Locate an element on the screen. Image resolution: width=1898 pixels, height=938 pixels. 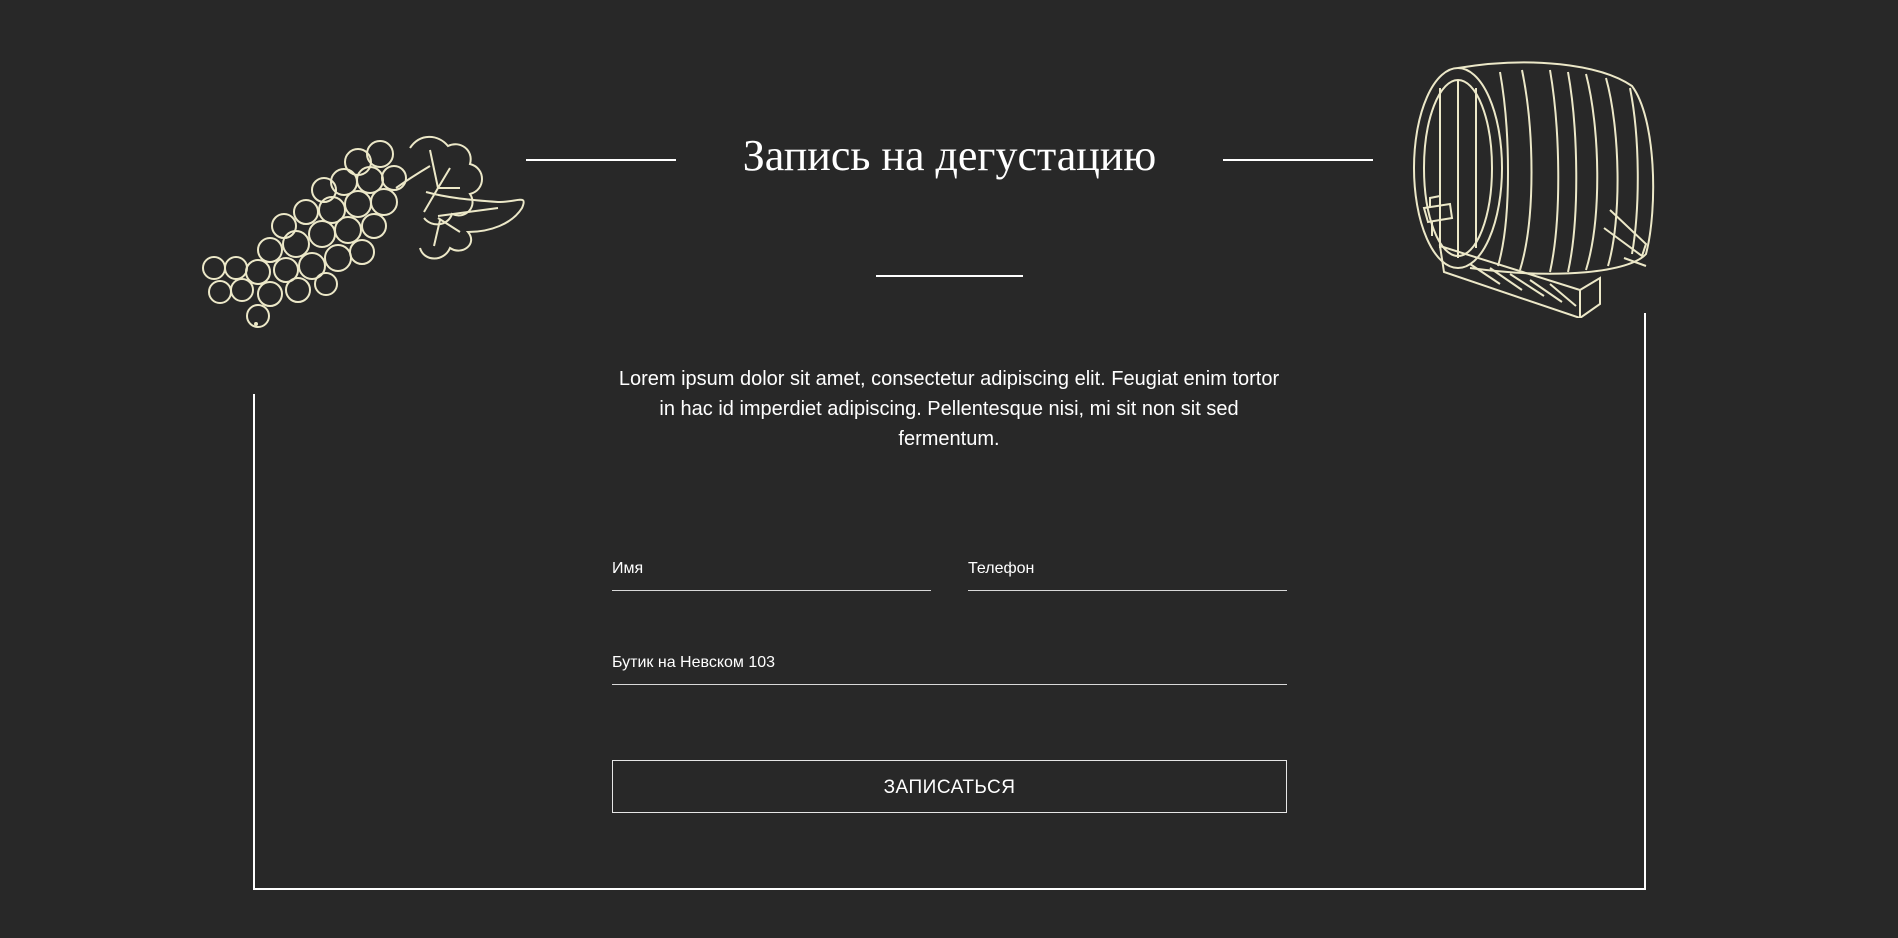
frame-border-left is located at coordinates (254, 642).